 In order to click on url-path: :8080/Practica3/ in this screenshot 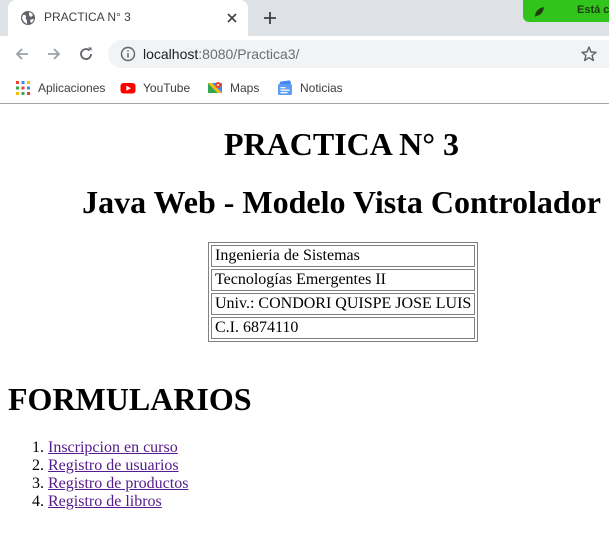, I will do `click(249, 54)`.